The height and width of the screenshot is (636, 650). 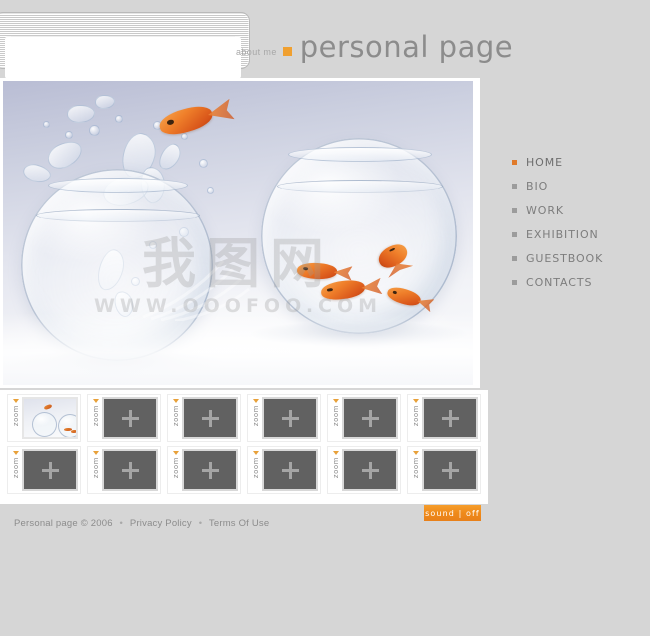 I want to click on brand-lockup: about me personal page, so click(x=374, y=47).